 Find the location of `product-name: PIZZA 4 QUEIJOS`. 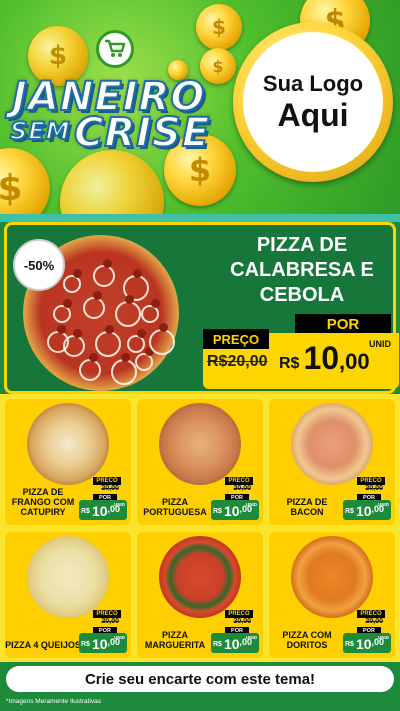

product-name: PIZZA 4 QUEIJOS is located at coordinates (43, 645).